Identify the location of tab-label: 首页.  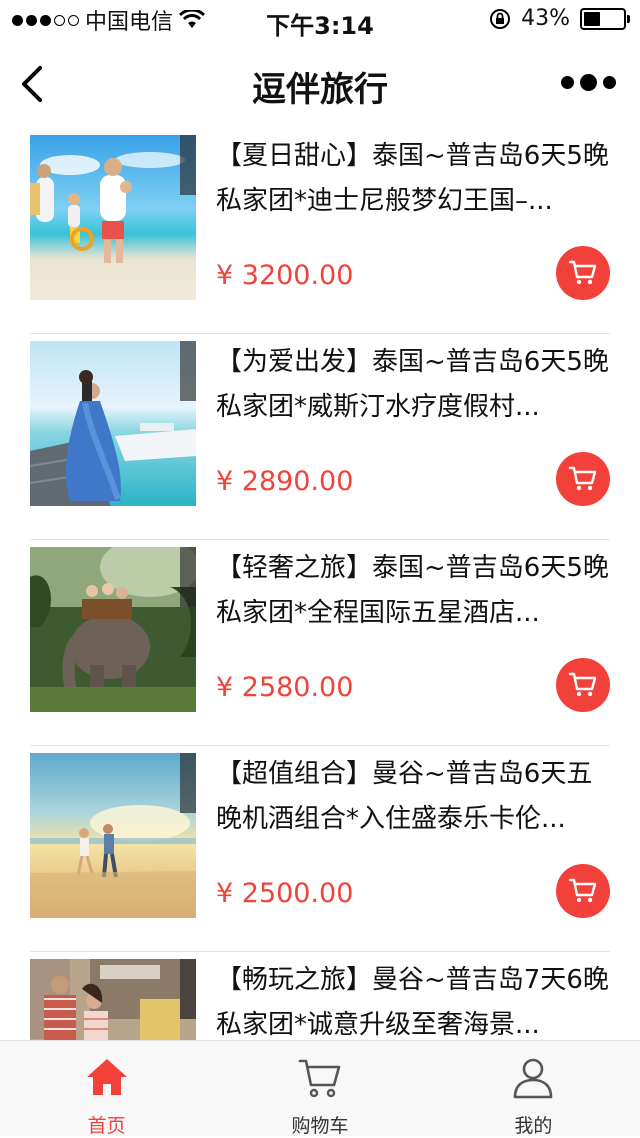
(106, 1126).